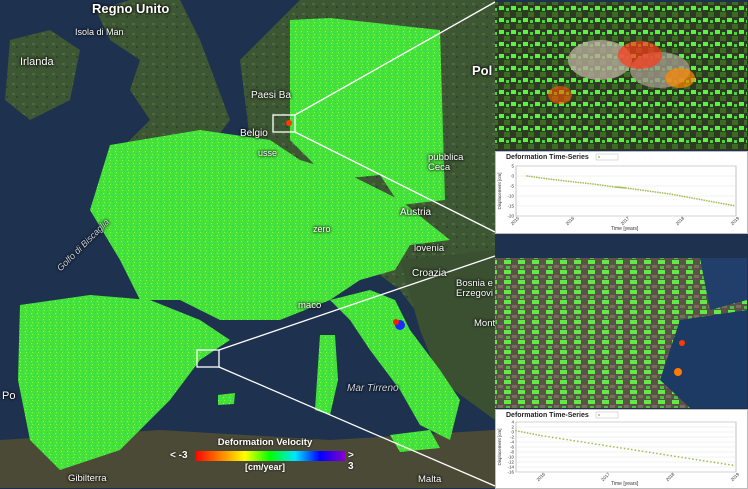  What do you see at coordinates (626, 191) in the screenshot?
I see `plot-frame` at bounding box center [626, 191].